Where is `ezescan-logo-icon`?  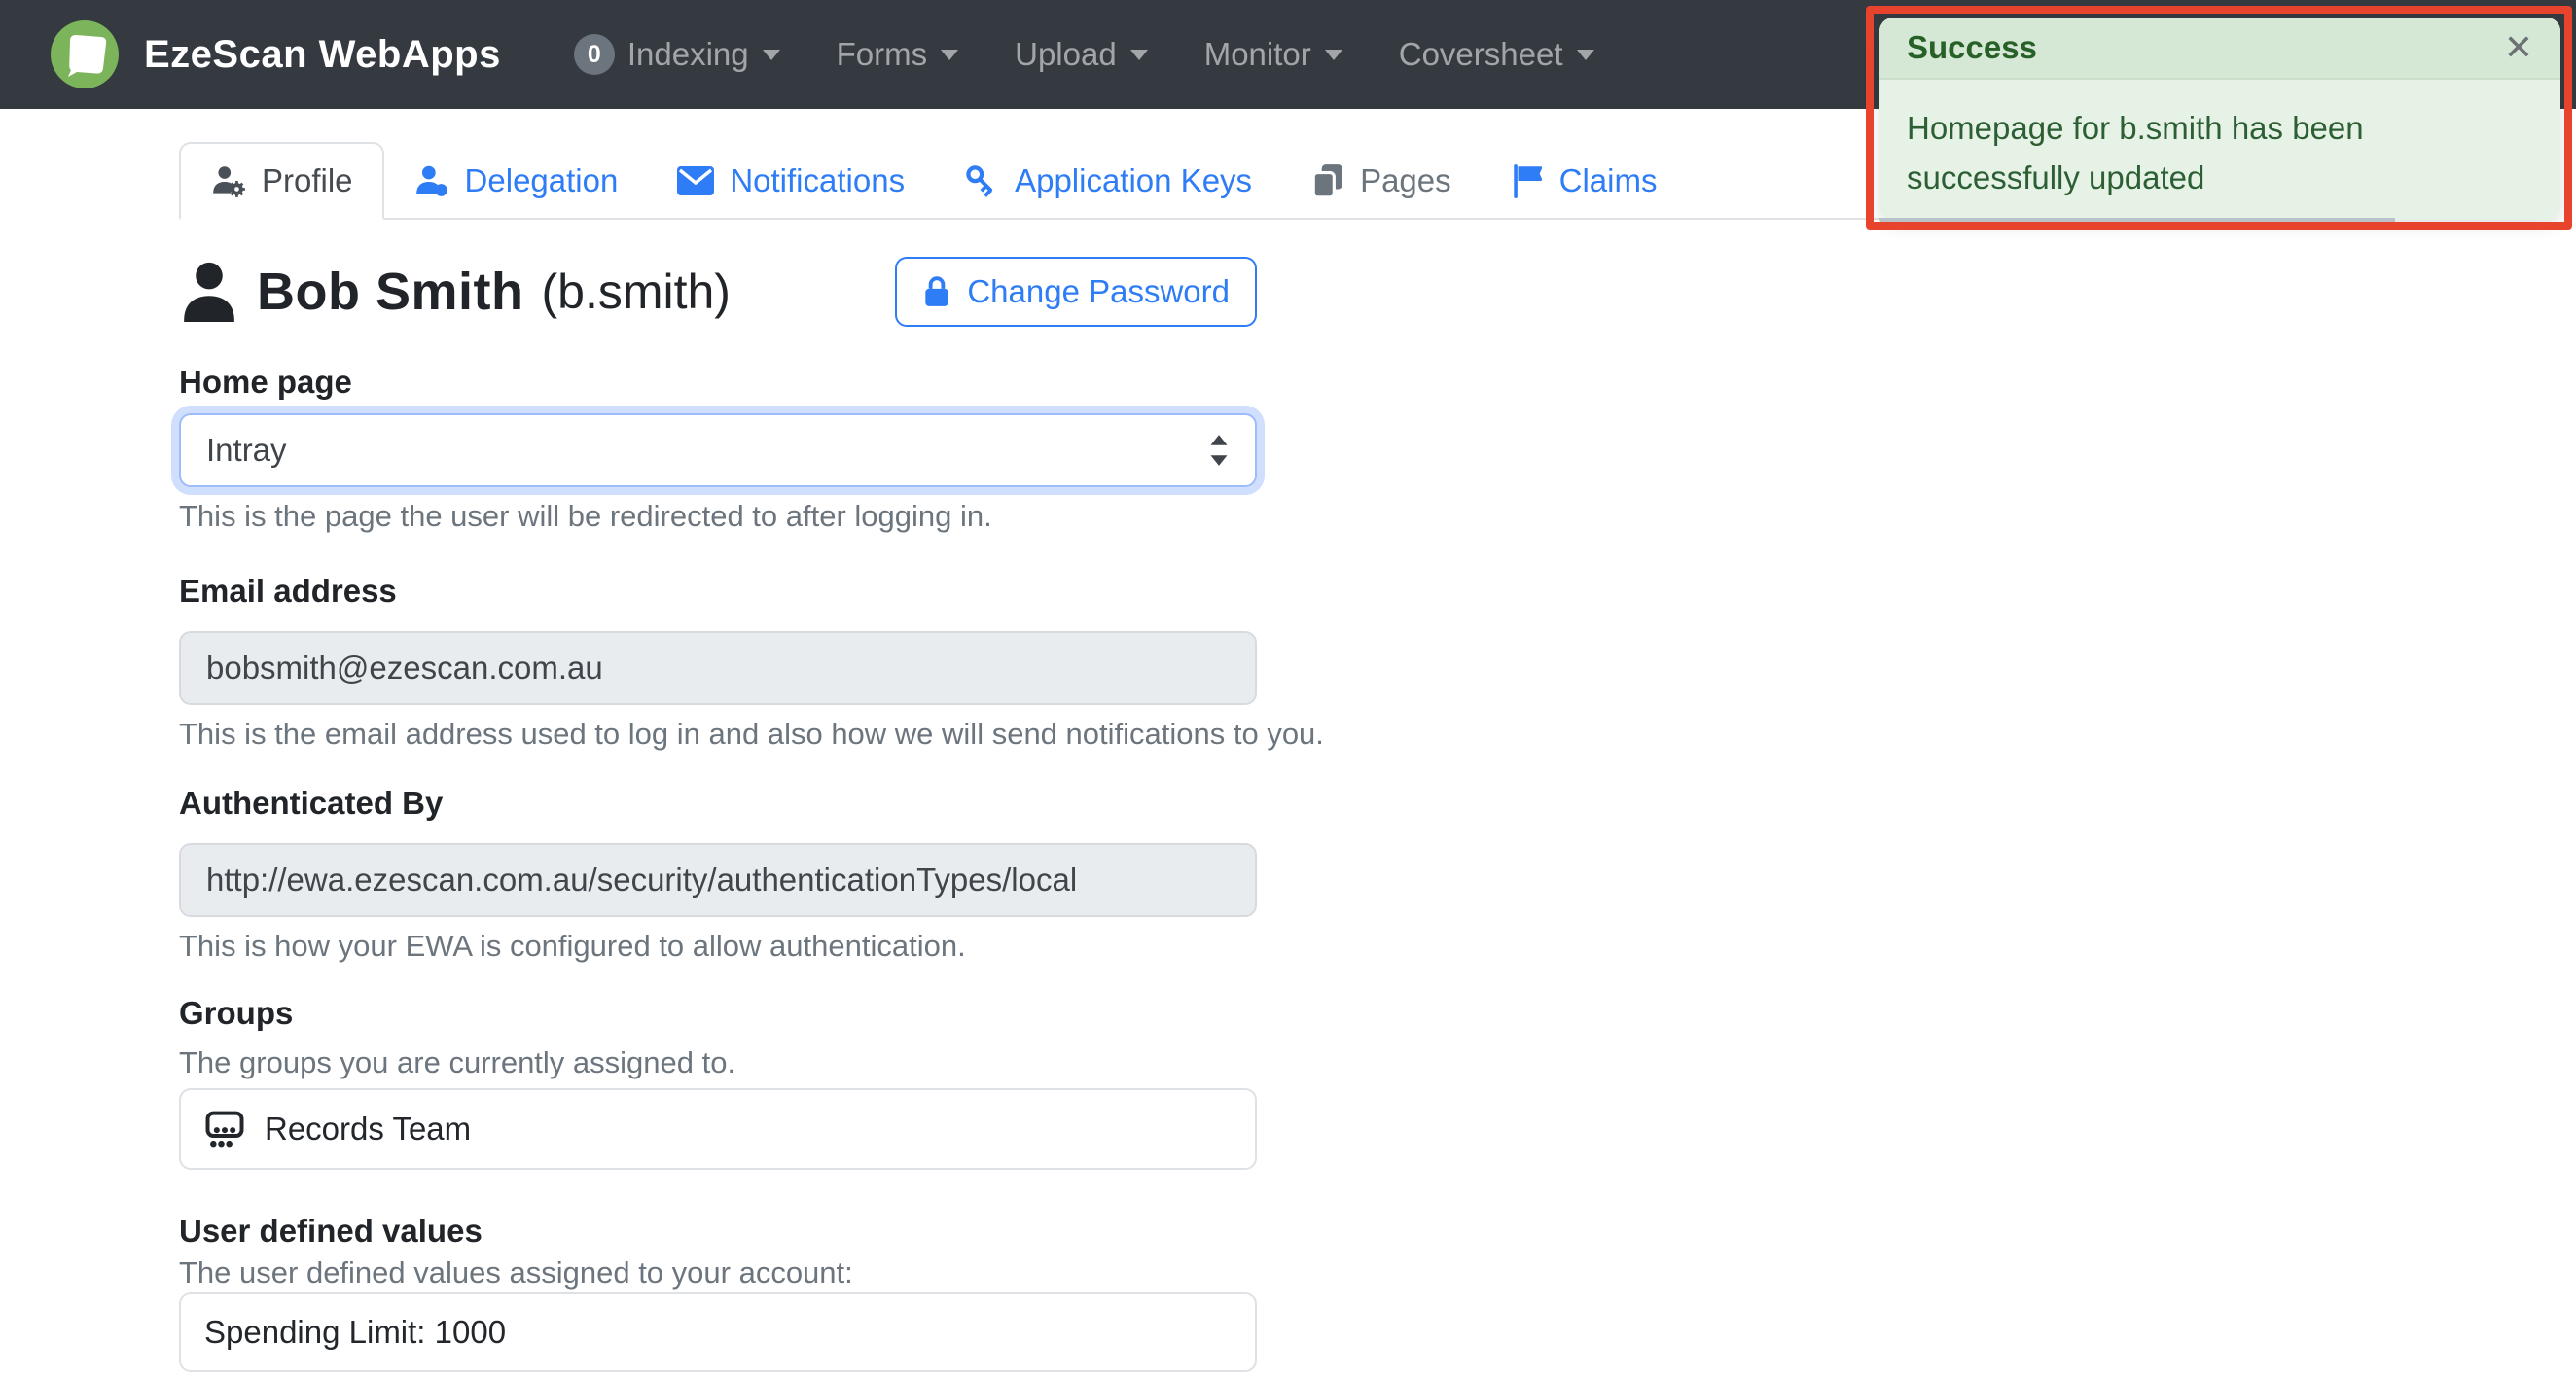
ezescan-logo-icon is located at coordinates (85, 54).